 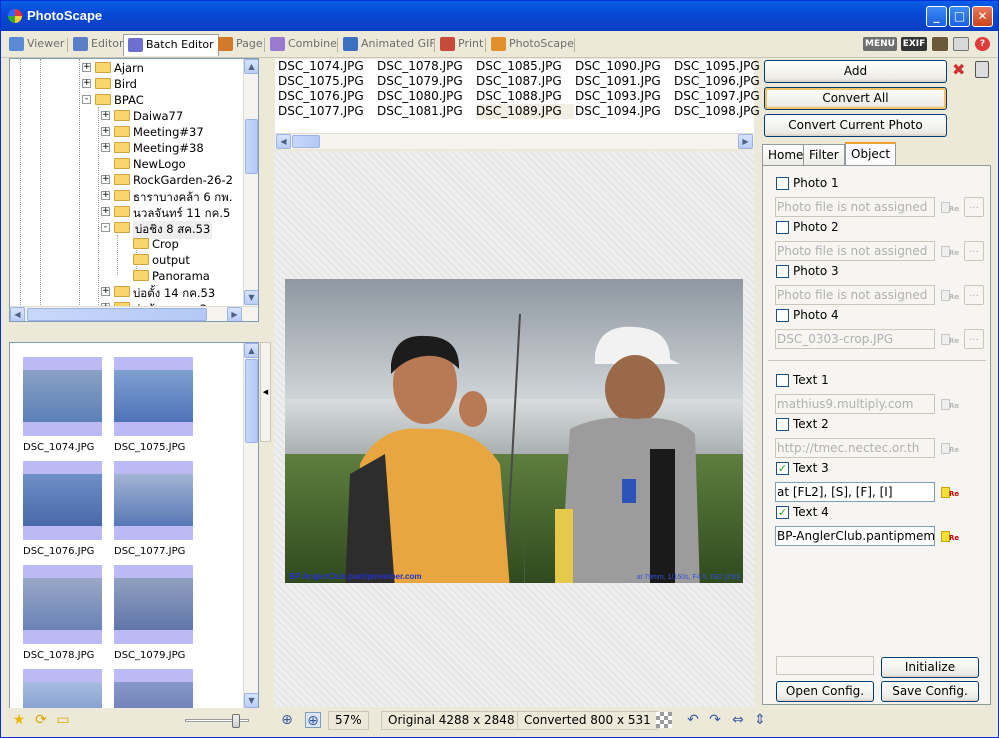 I want to click on thumbnail-item: DSC_1076.JPG, so click(x=63, y=509).